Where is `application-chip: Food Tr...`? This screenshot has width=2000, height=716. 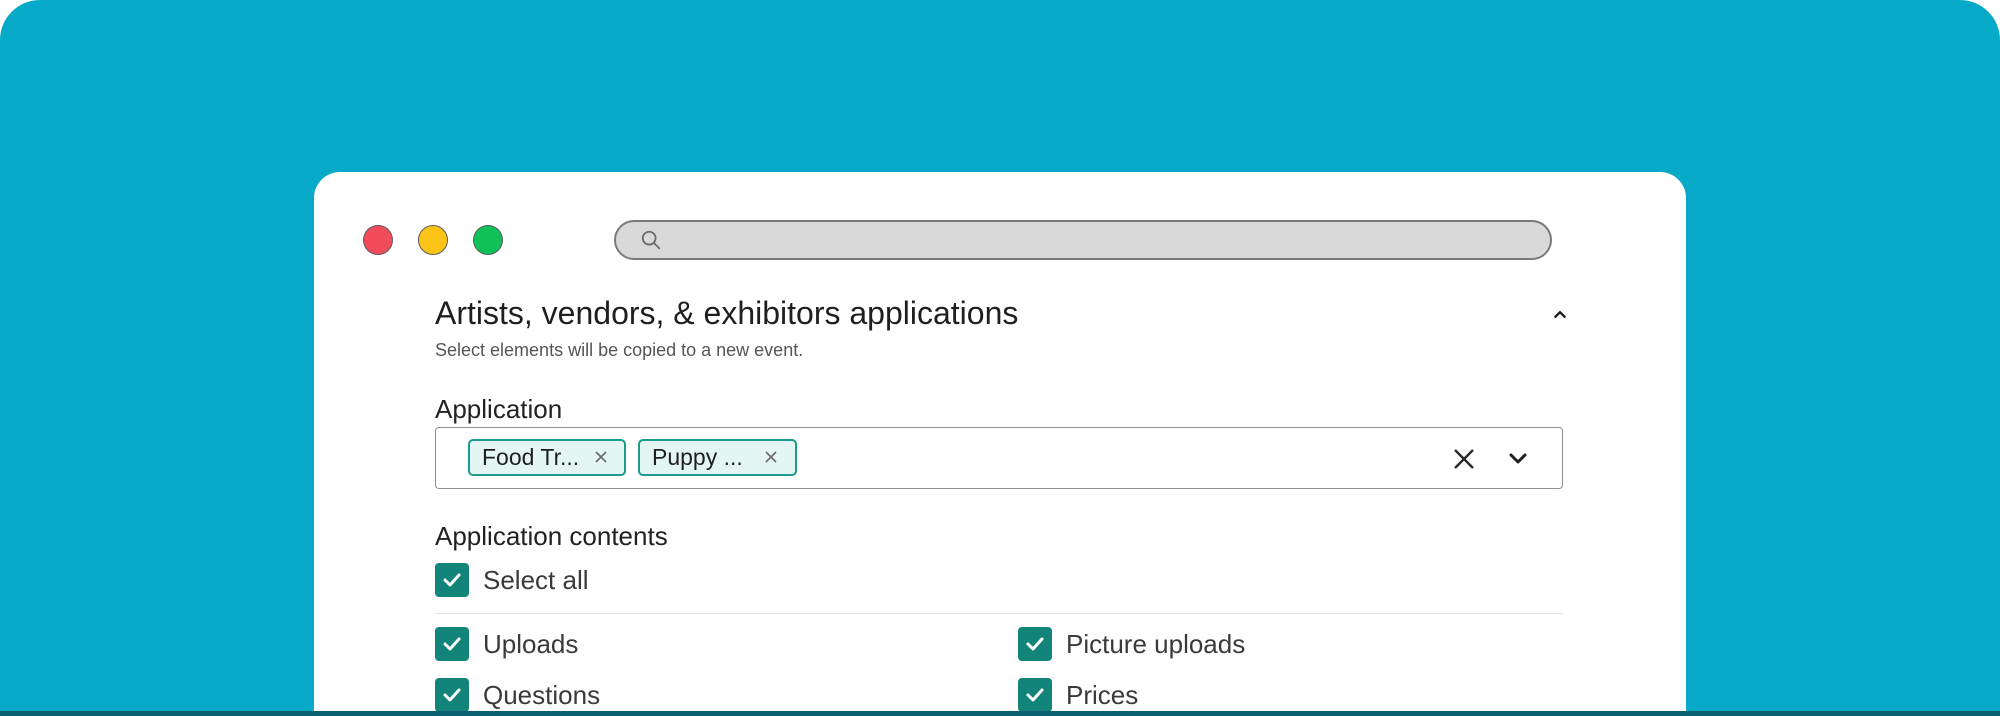
application-chip: Food Tr... is located at coordinates (547, 457).